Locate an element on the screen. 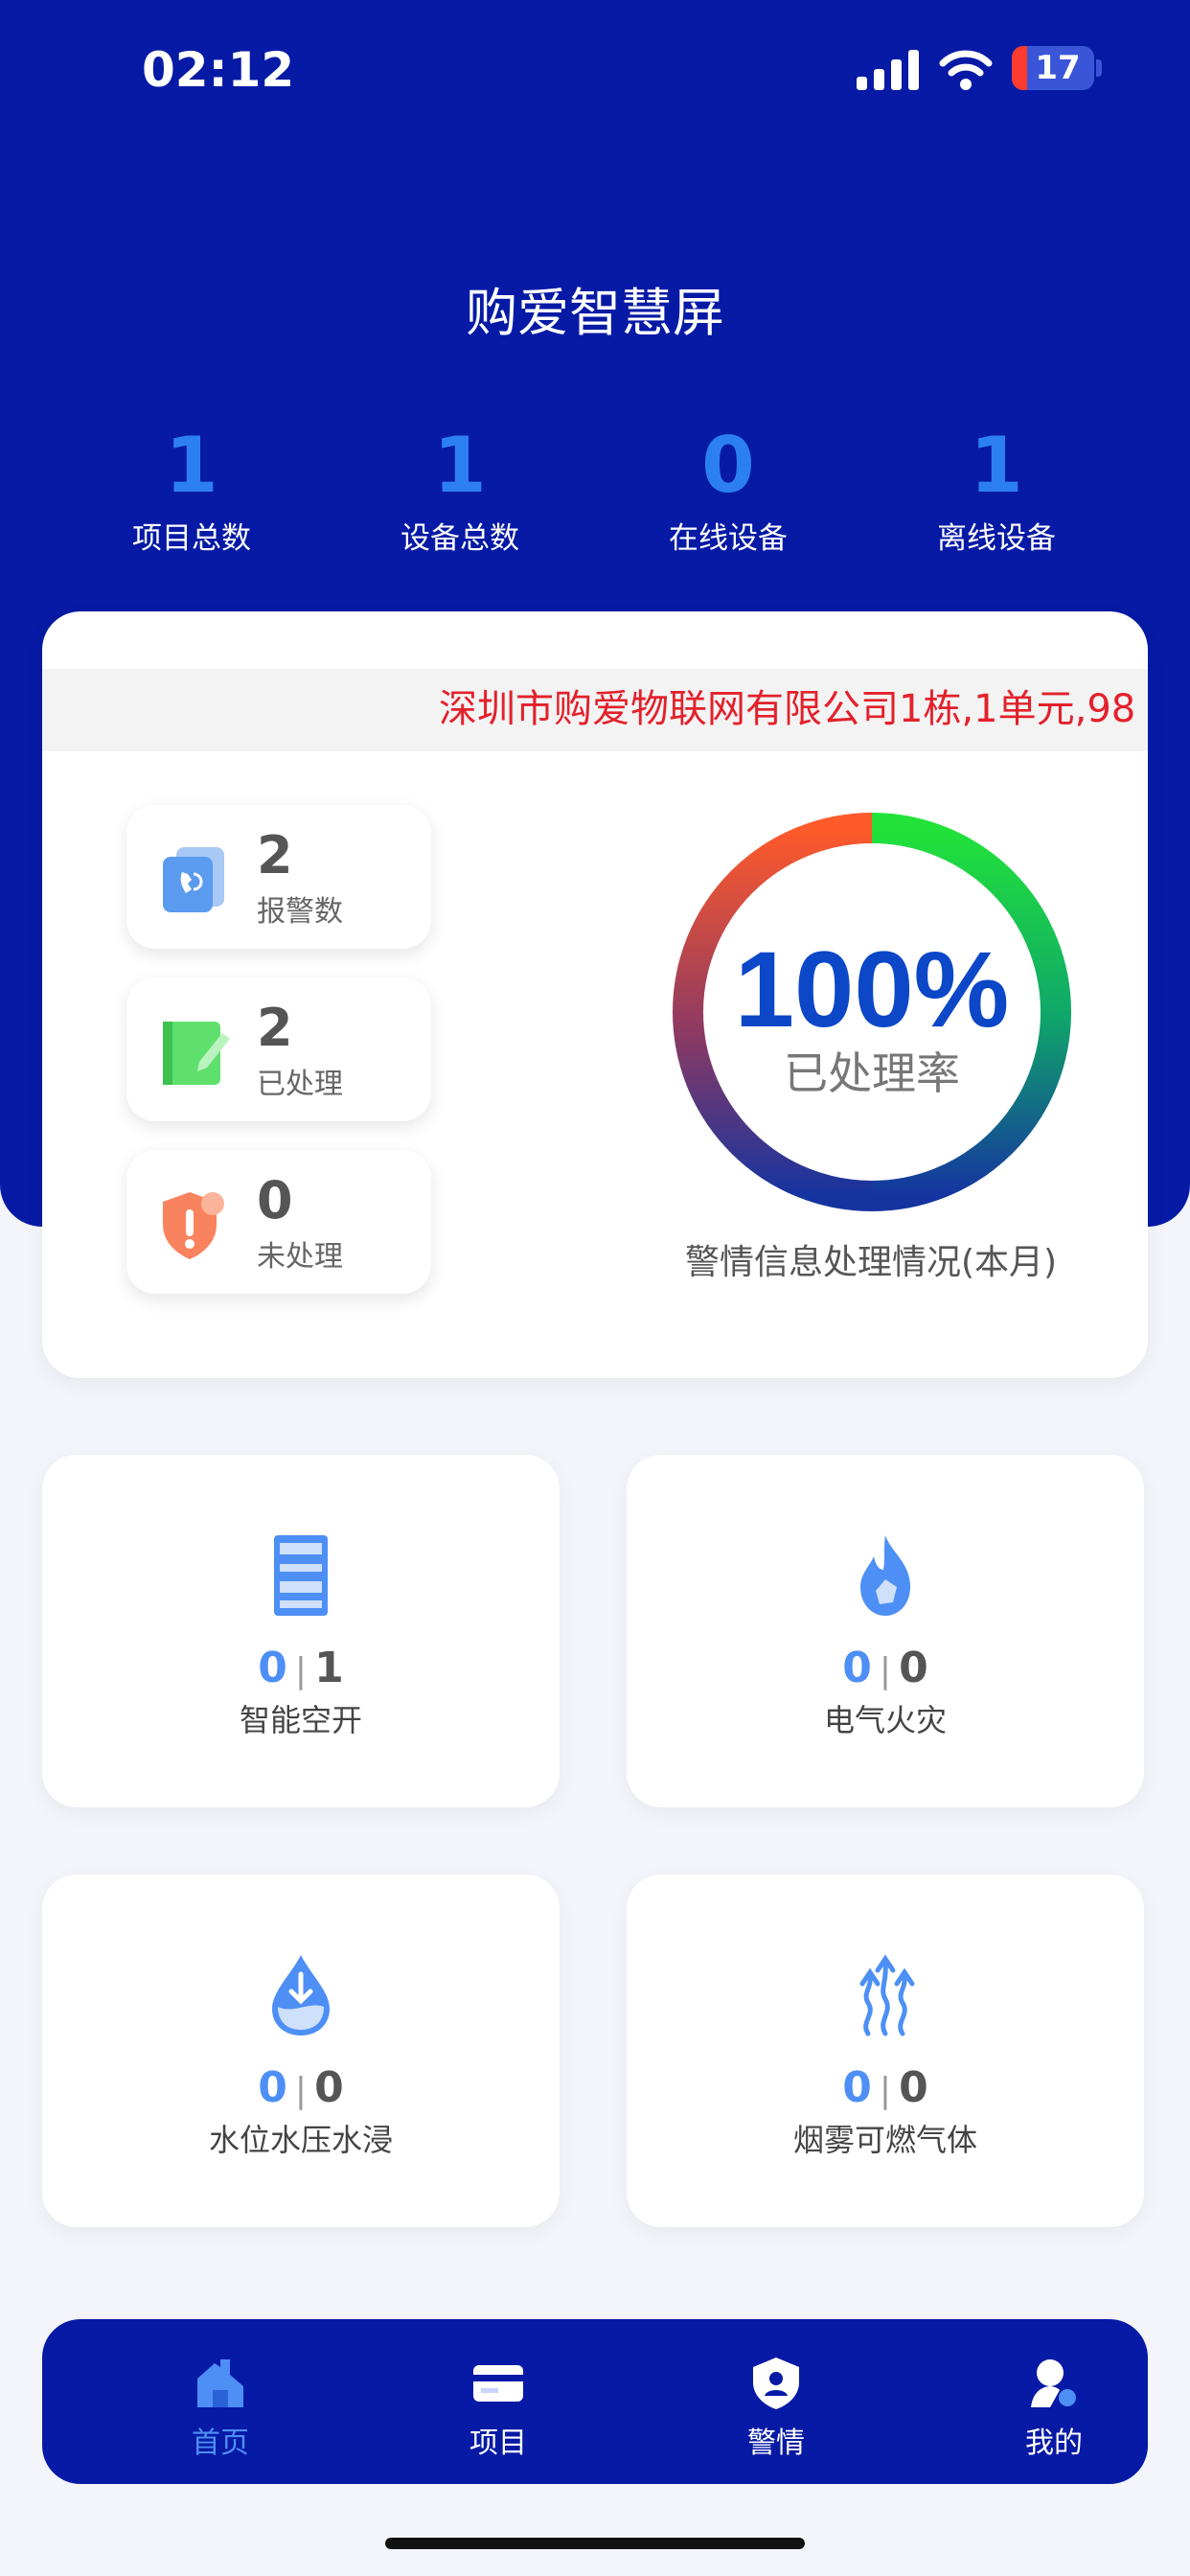  stat-offline-devices: 1 离线设备 is located at coordinates (997, 490).